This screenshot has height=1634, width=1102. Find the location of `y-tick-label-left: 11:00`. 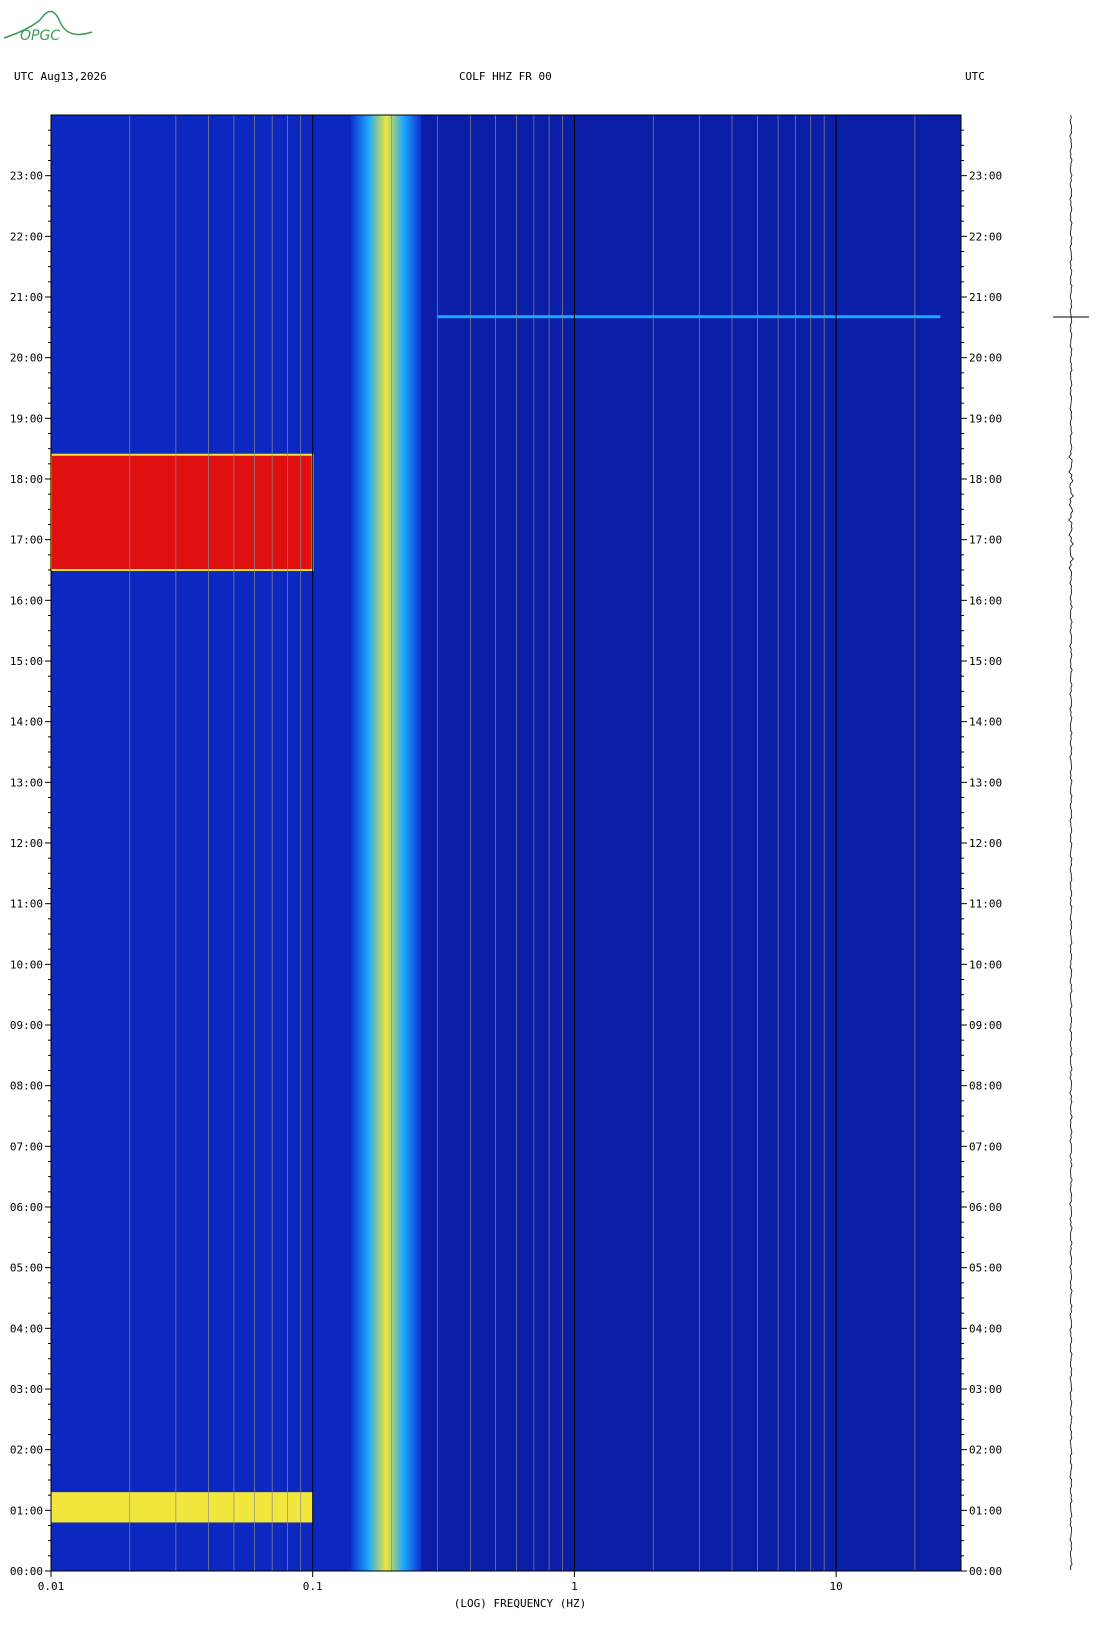

y-tick-label-left: 11:00 is located at coordinates (26, 904).